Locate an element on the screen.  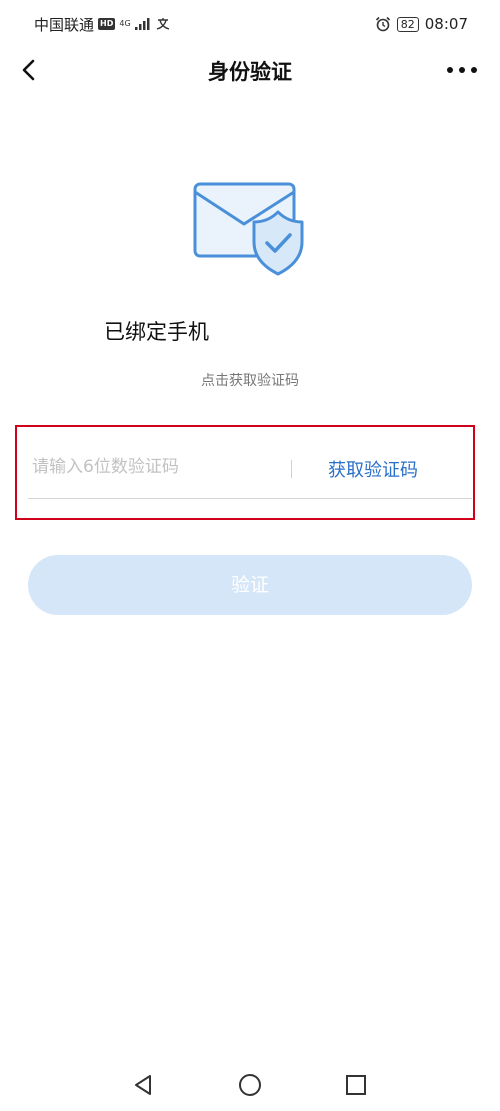
envelope-shield-check-icon is located at coordinates (248, 229).